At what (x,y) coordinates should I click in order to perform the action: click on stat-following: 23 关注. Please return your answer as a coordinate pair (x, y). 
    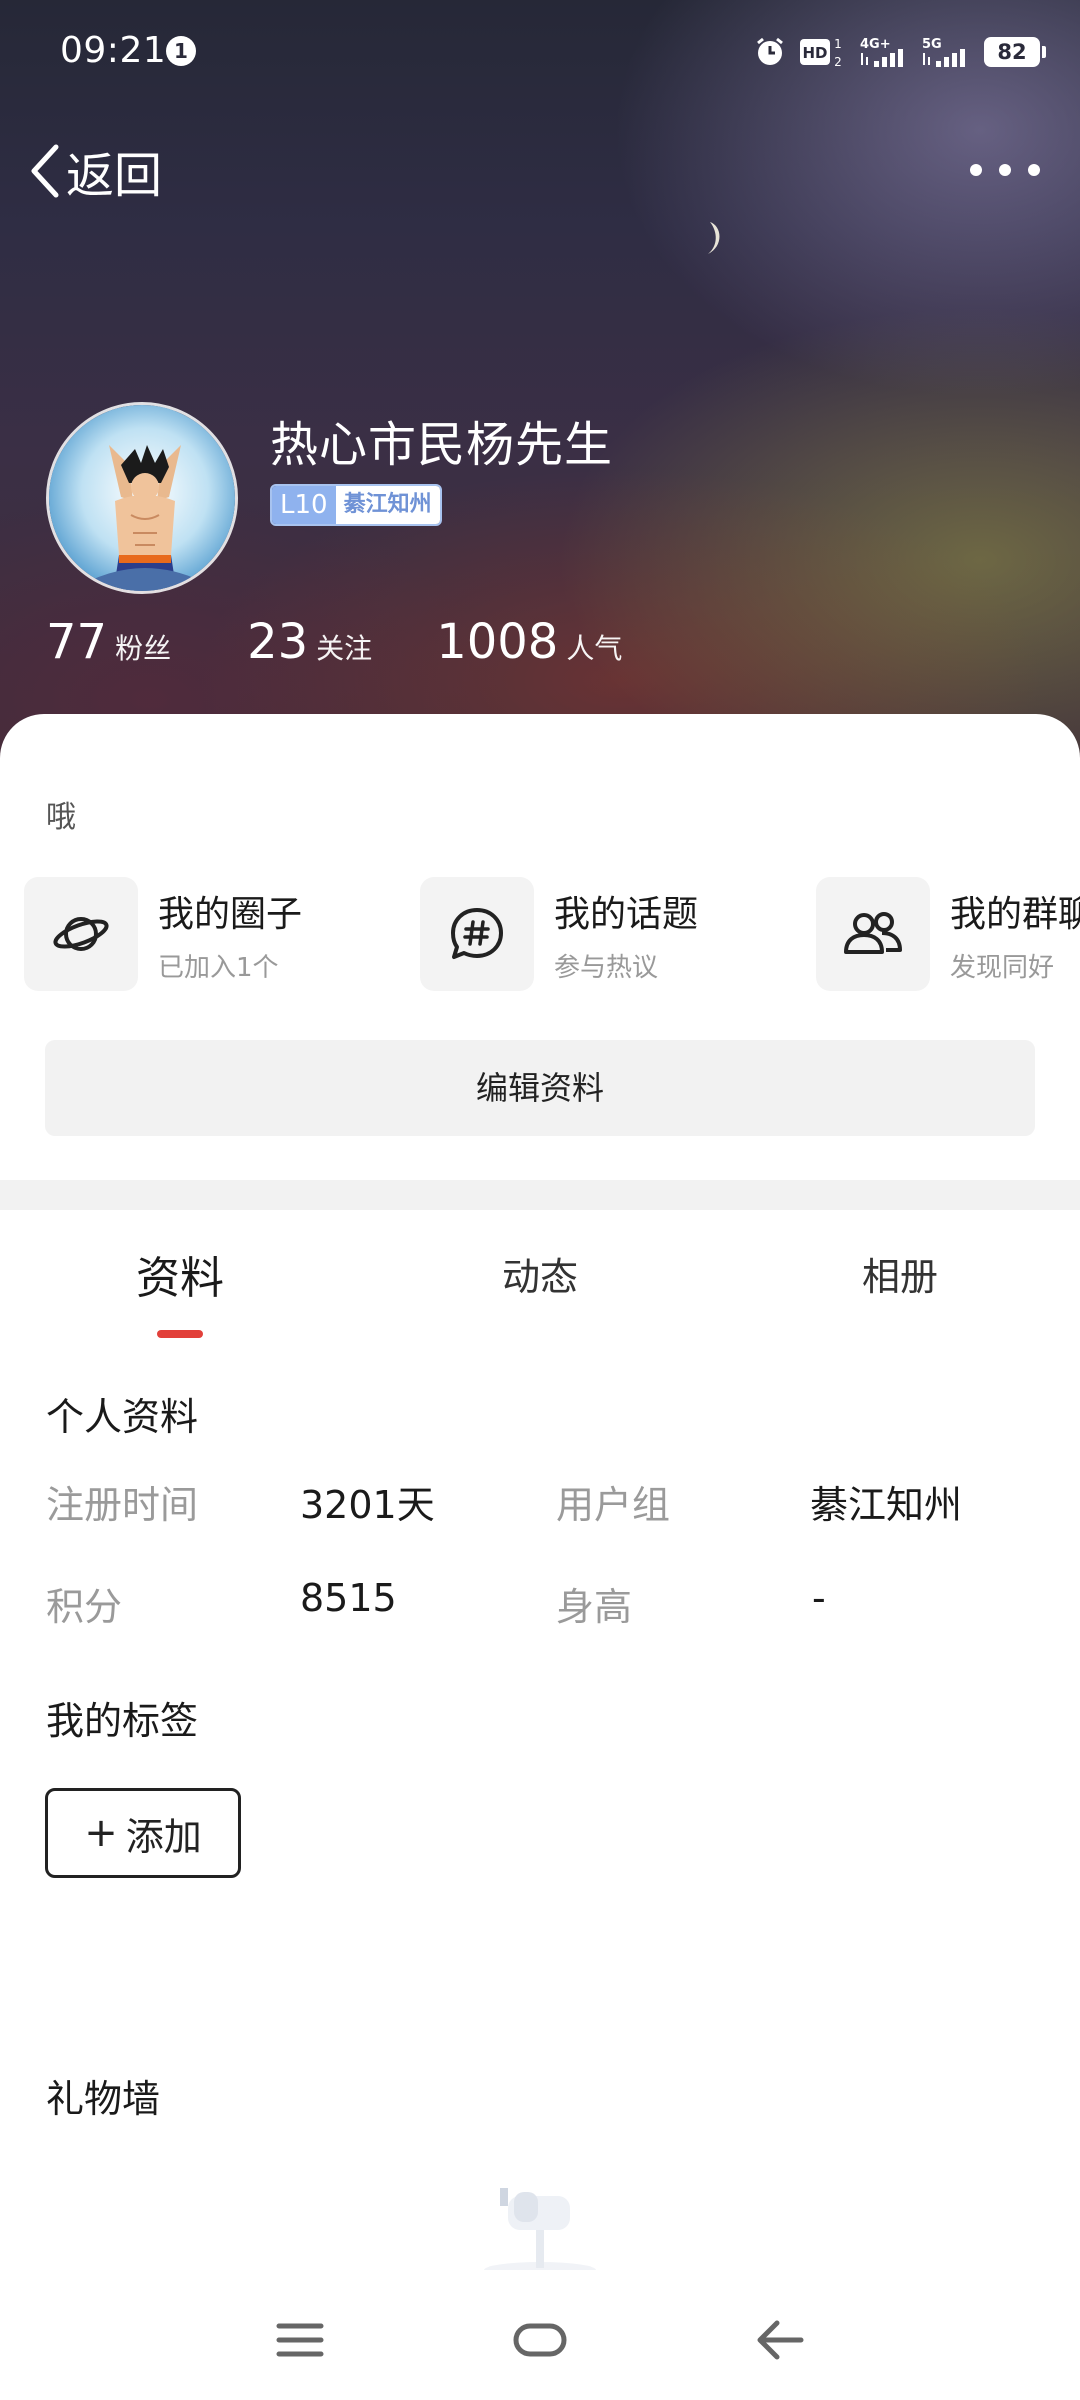
    Looking at the image, I should click on (309, 642).